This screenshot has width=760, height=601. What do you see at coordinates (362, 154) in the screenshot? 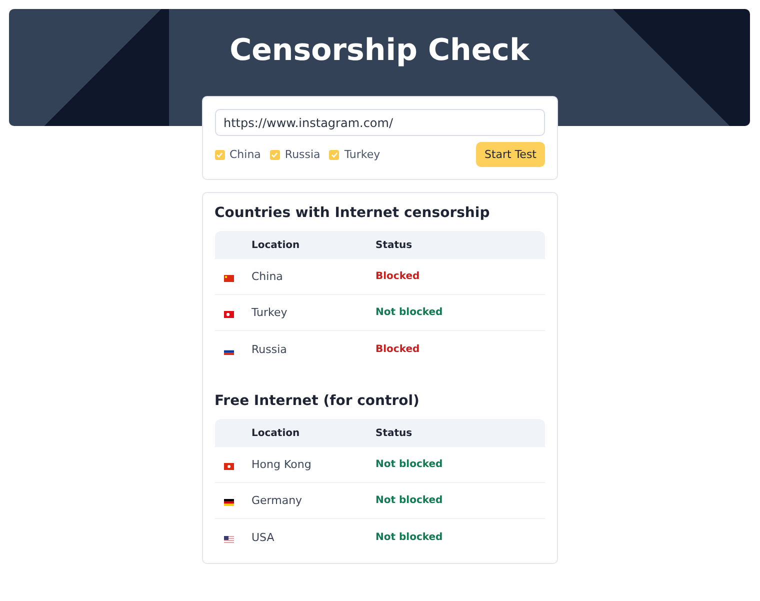
I see `checkbox-label: Turkey` at bounding box center [362, 154].